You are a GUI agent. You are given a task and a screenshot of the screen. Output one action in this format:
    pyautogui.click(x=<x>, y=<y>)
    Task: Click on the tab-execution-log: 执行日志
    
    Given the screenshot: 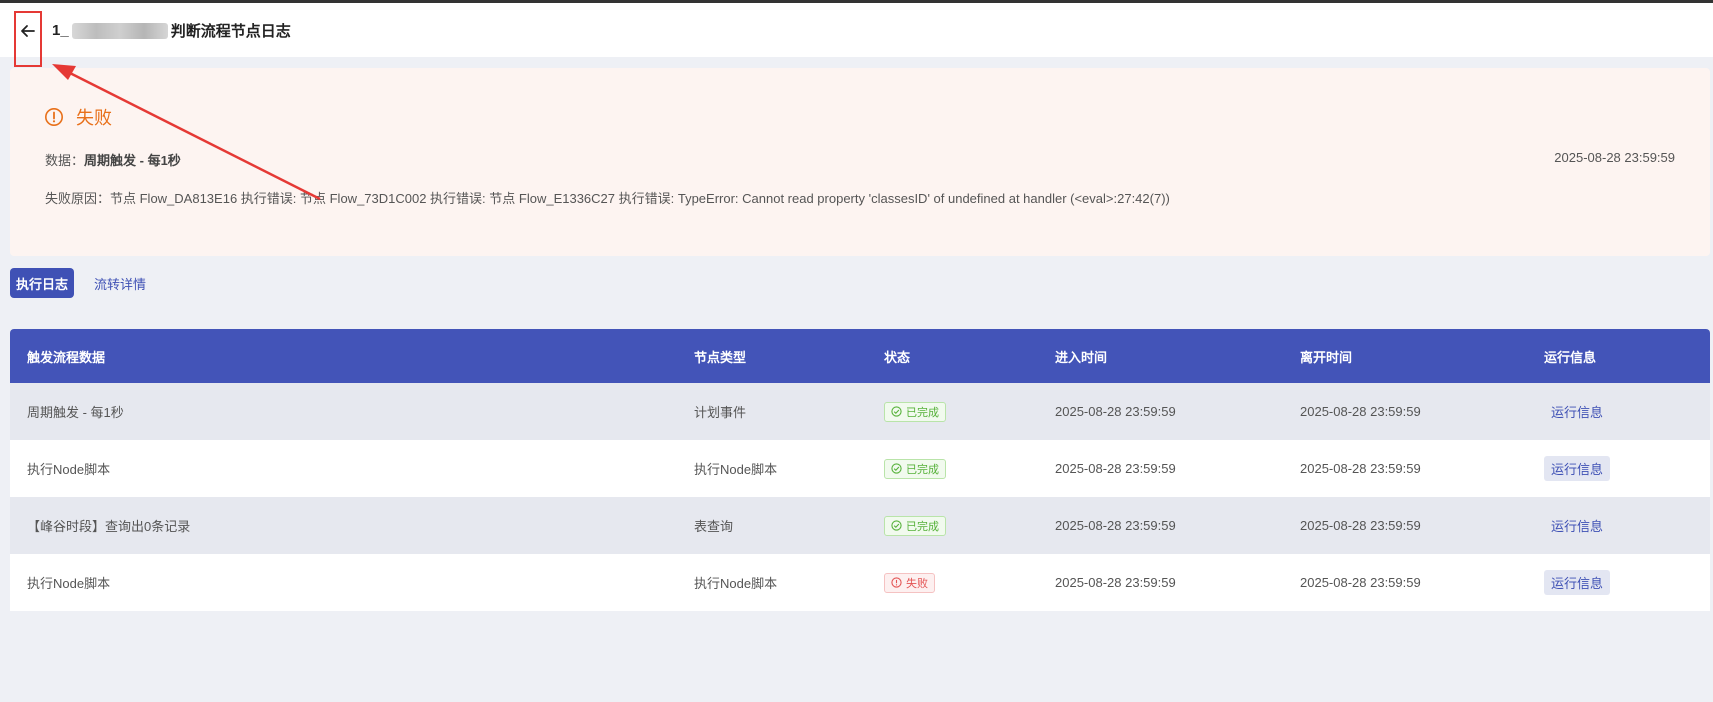 What is the action you would take?
    pyautogui.click(x=42, y=283)
    